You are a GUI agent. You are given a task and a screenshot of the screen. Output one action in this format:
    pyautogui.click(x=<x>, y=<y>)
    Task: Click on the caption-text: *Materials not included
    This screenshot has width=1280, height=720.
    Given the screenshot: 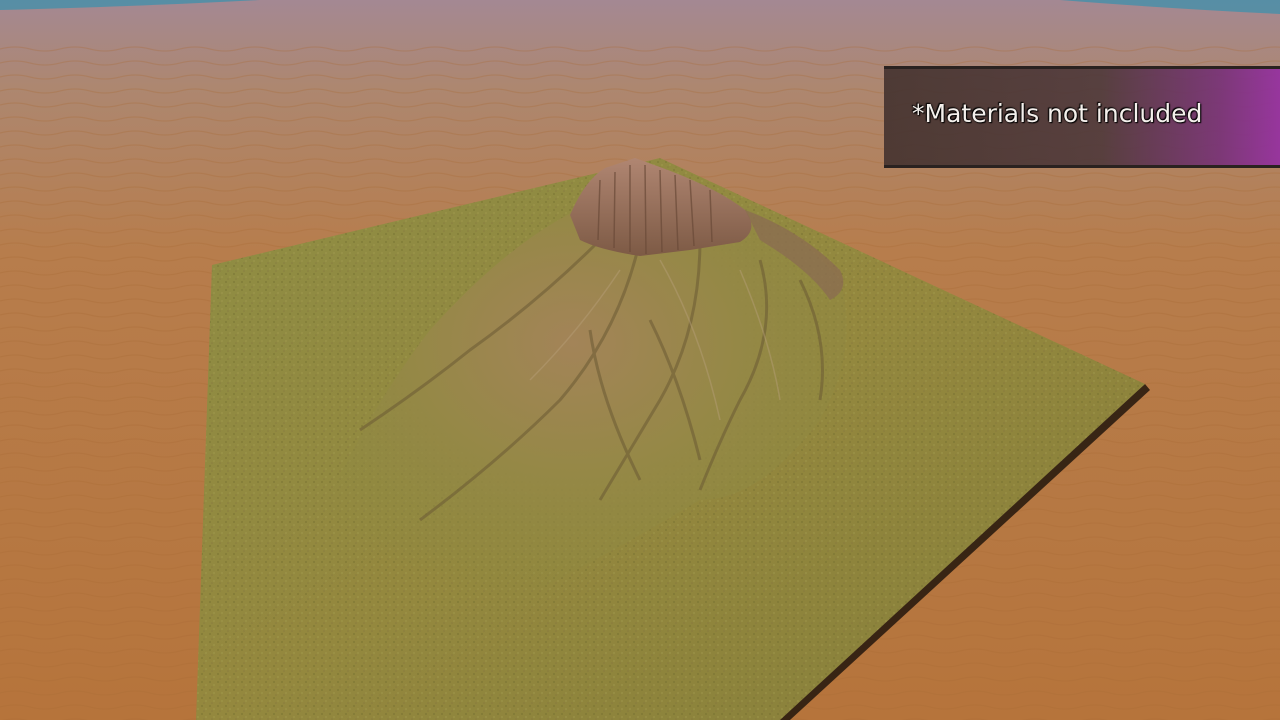 What is the action you would take?
    pyautogui.click(x=1057, y=113)
    